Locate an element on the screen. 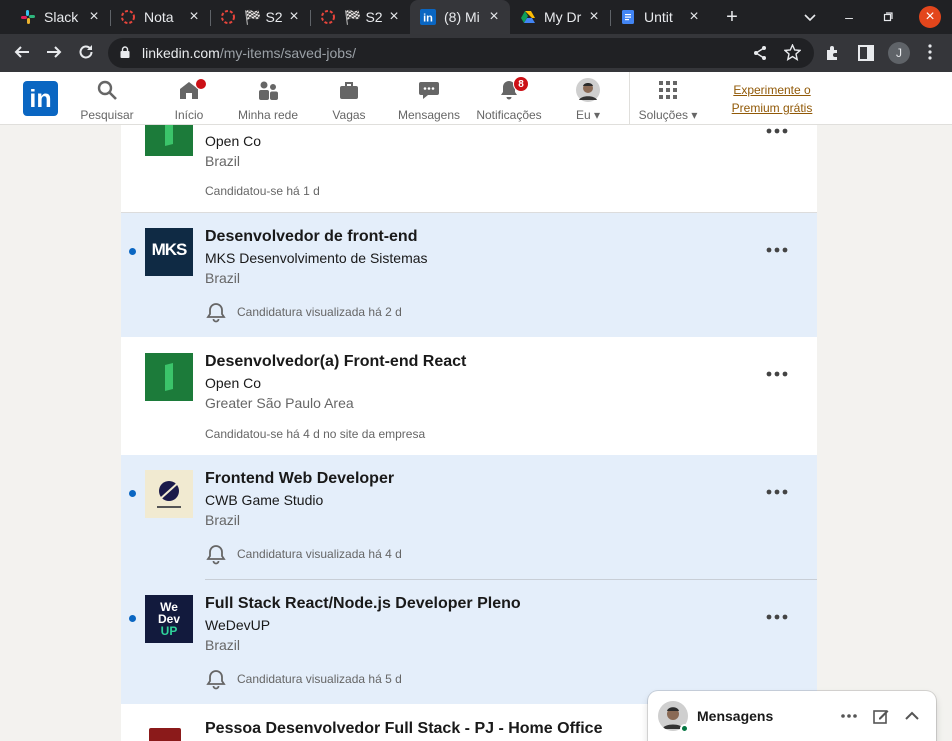  nav-me: Eu ▾ is located at coordinates (588, 100).